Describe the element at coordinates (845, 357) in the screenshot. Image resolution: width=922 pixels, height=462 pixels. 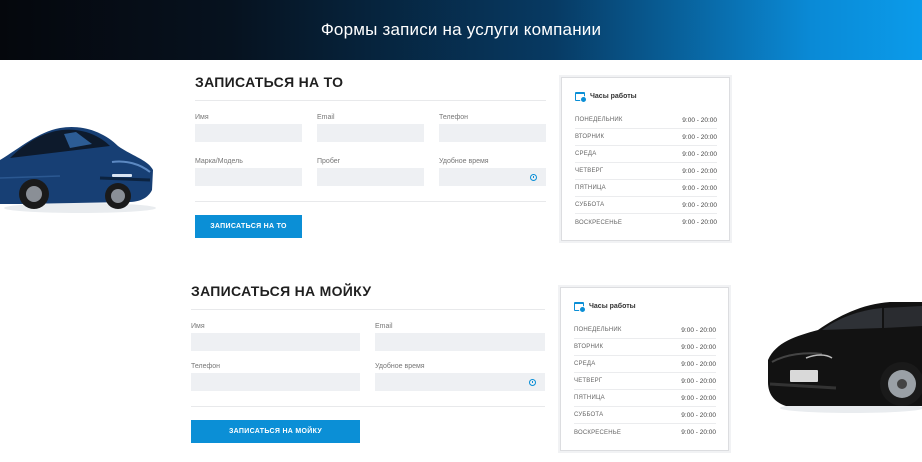
I see `black-car-image` at that location.